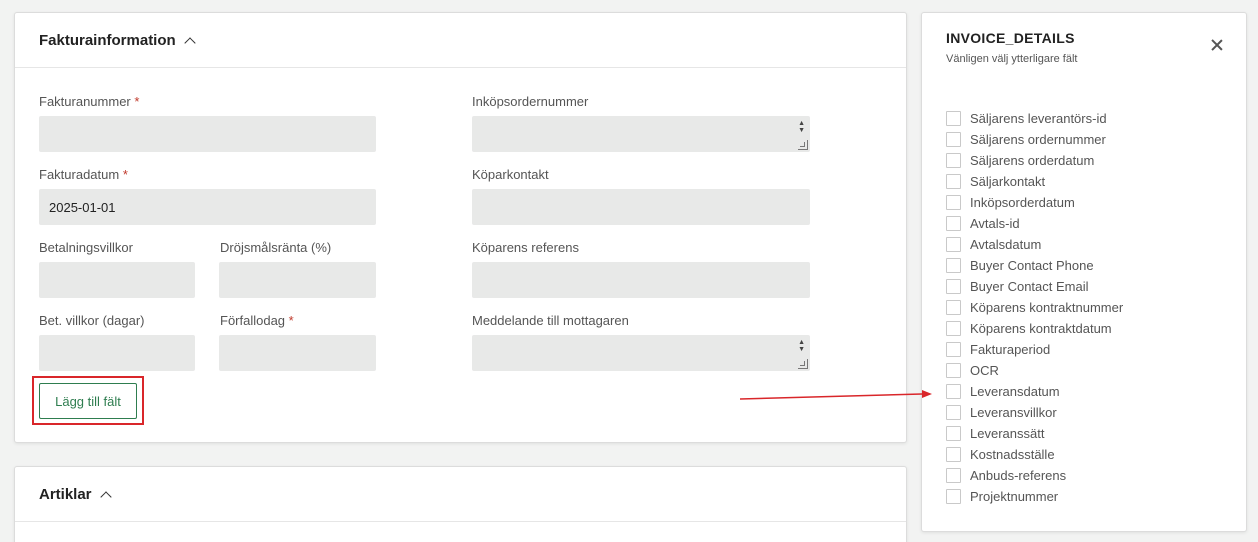 This screenshot has width=1258, height=542. I want to click on field-option: Fakturaperiod, so click(1034, 349).